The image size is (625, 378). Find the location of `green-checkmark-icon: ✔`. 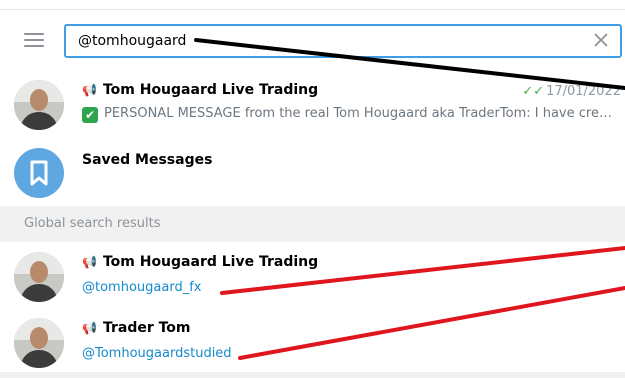

green-checkmark-icon: ✔ is located at coordinates (90, 115).